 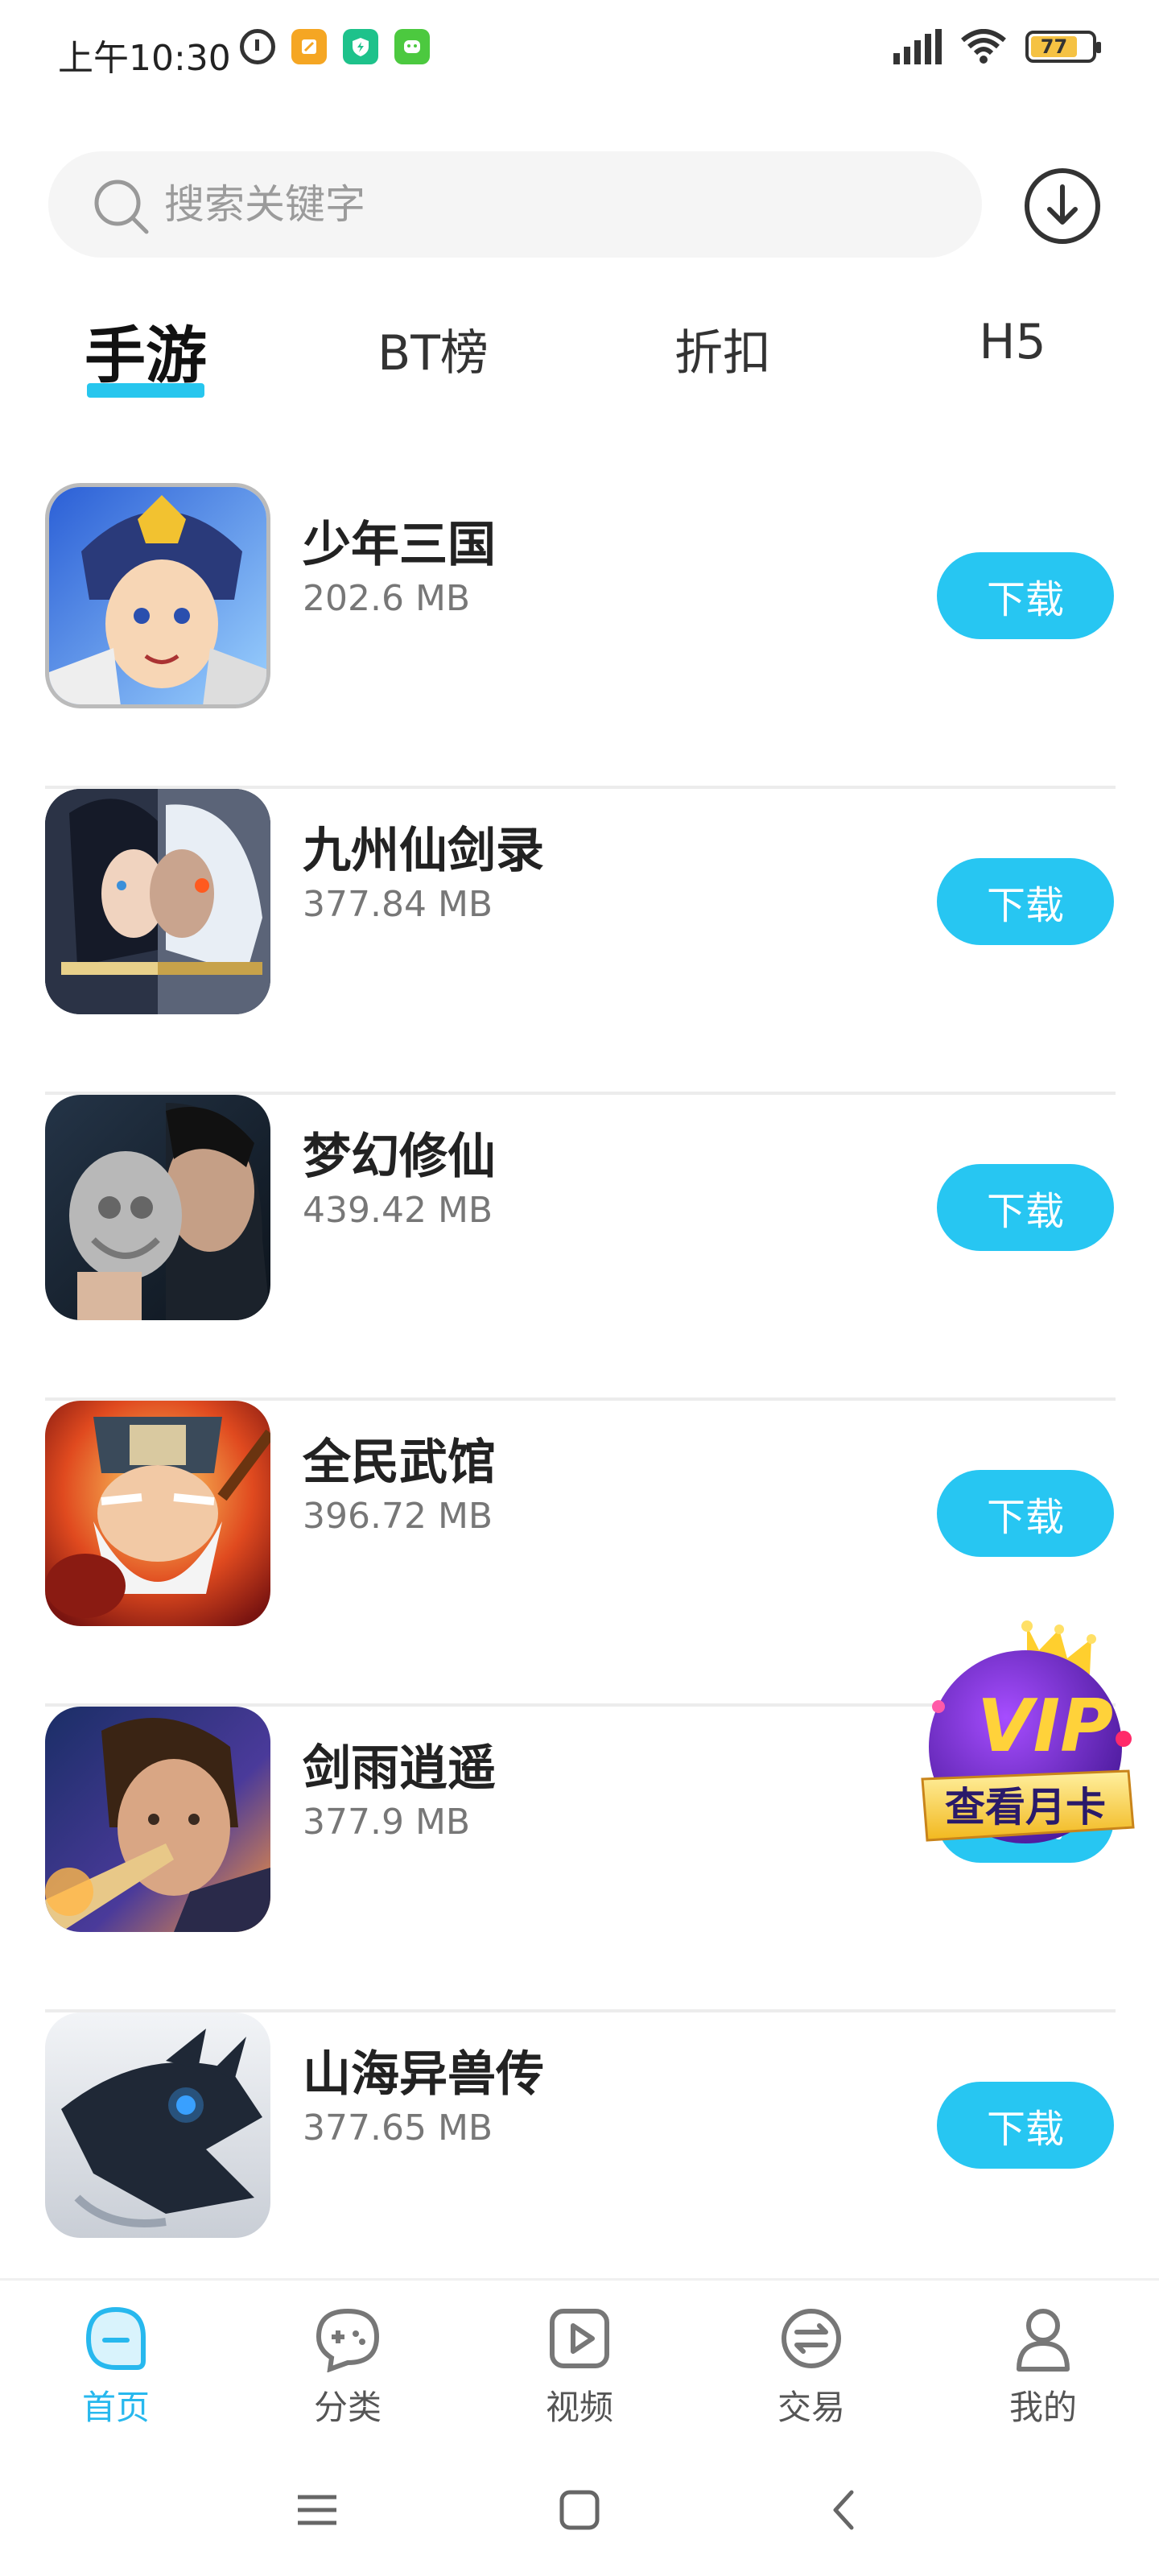 What do you see at coordinates (399, 1157) in the screenshot?
I see `game-name: 梦幻修仙` at bounding box center [399, 1157].